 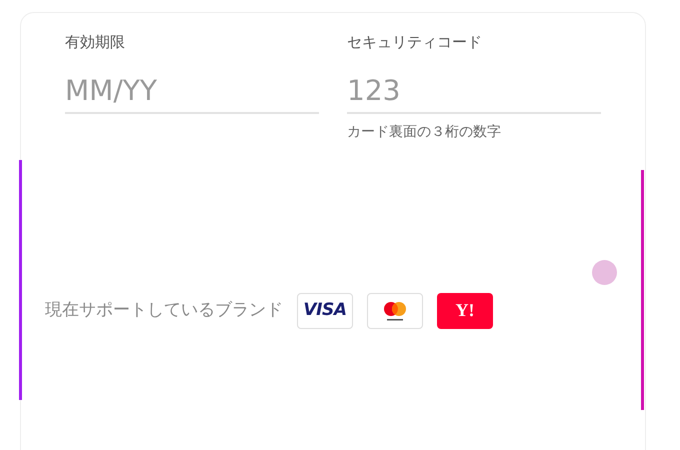 What do you see at coordinates (395, 310) in the screenshot?
I see `mastercard-logo` at bounding box center [395, 310].